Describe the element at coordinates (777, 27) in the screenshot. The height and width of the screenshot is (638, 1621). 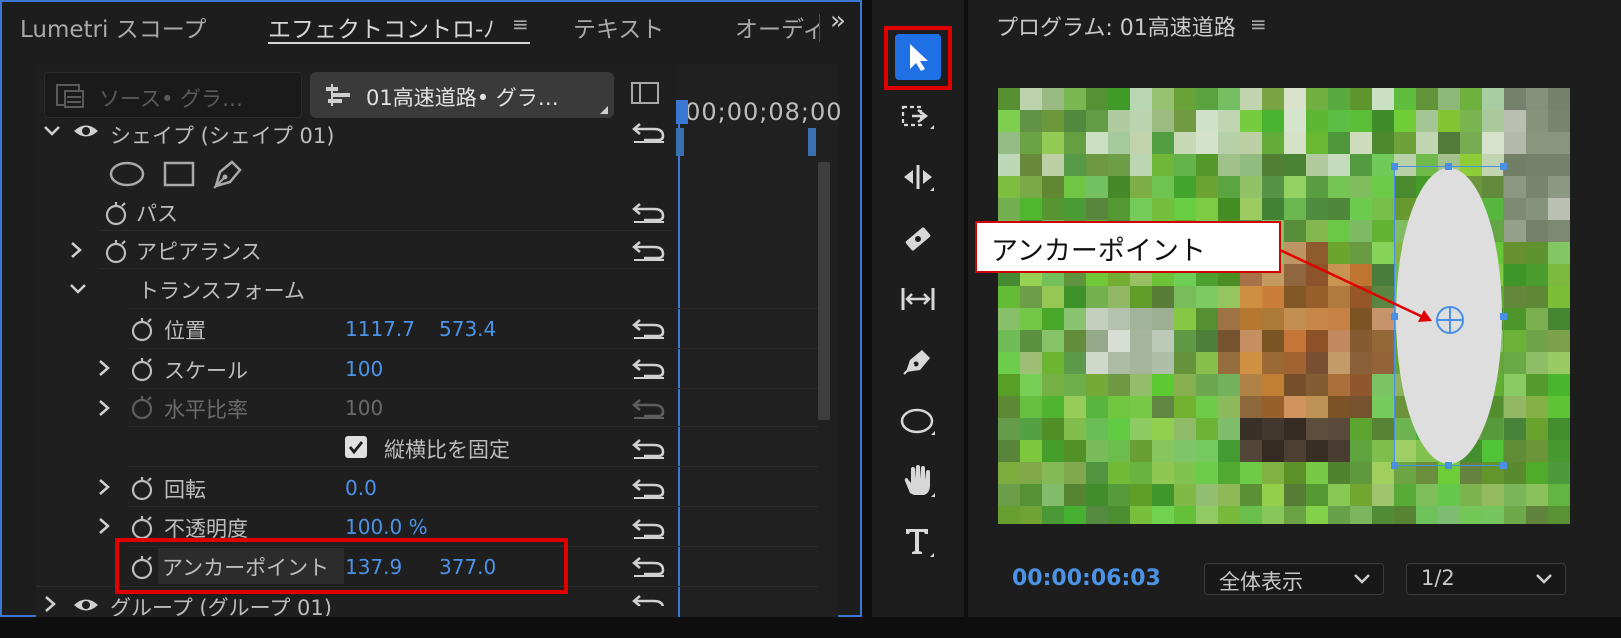
I see `tab-audio: オーディ` at that location.